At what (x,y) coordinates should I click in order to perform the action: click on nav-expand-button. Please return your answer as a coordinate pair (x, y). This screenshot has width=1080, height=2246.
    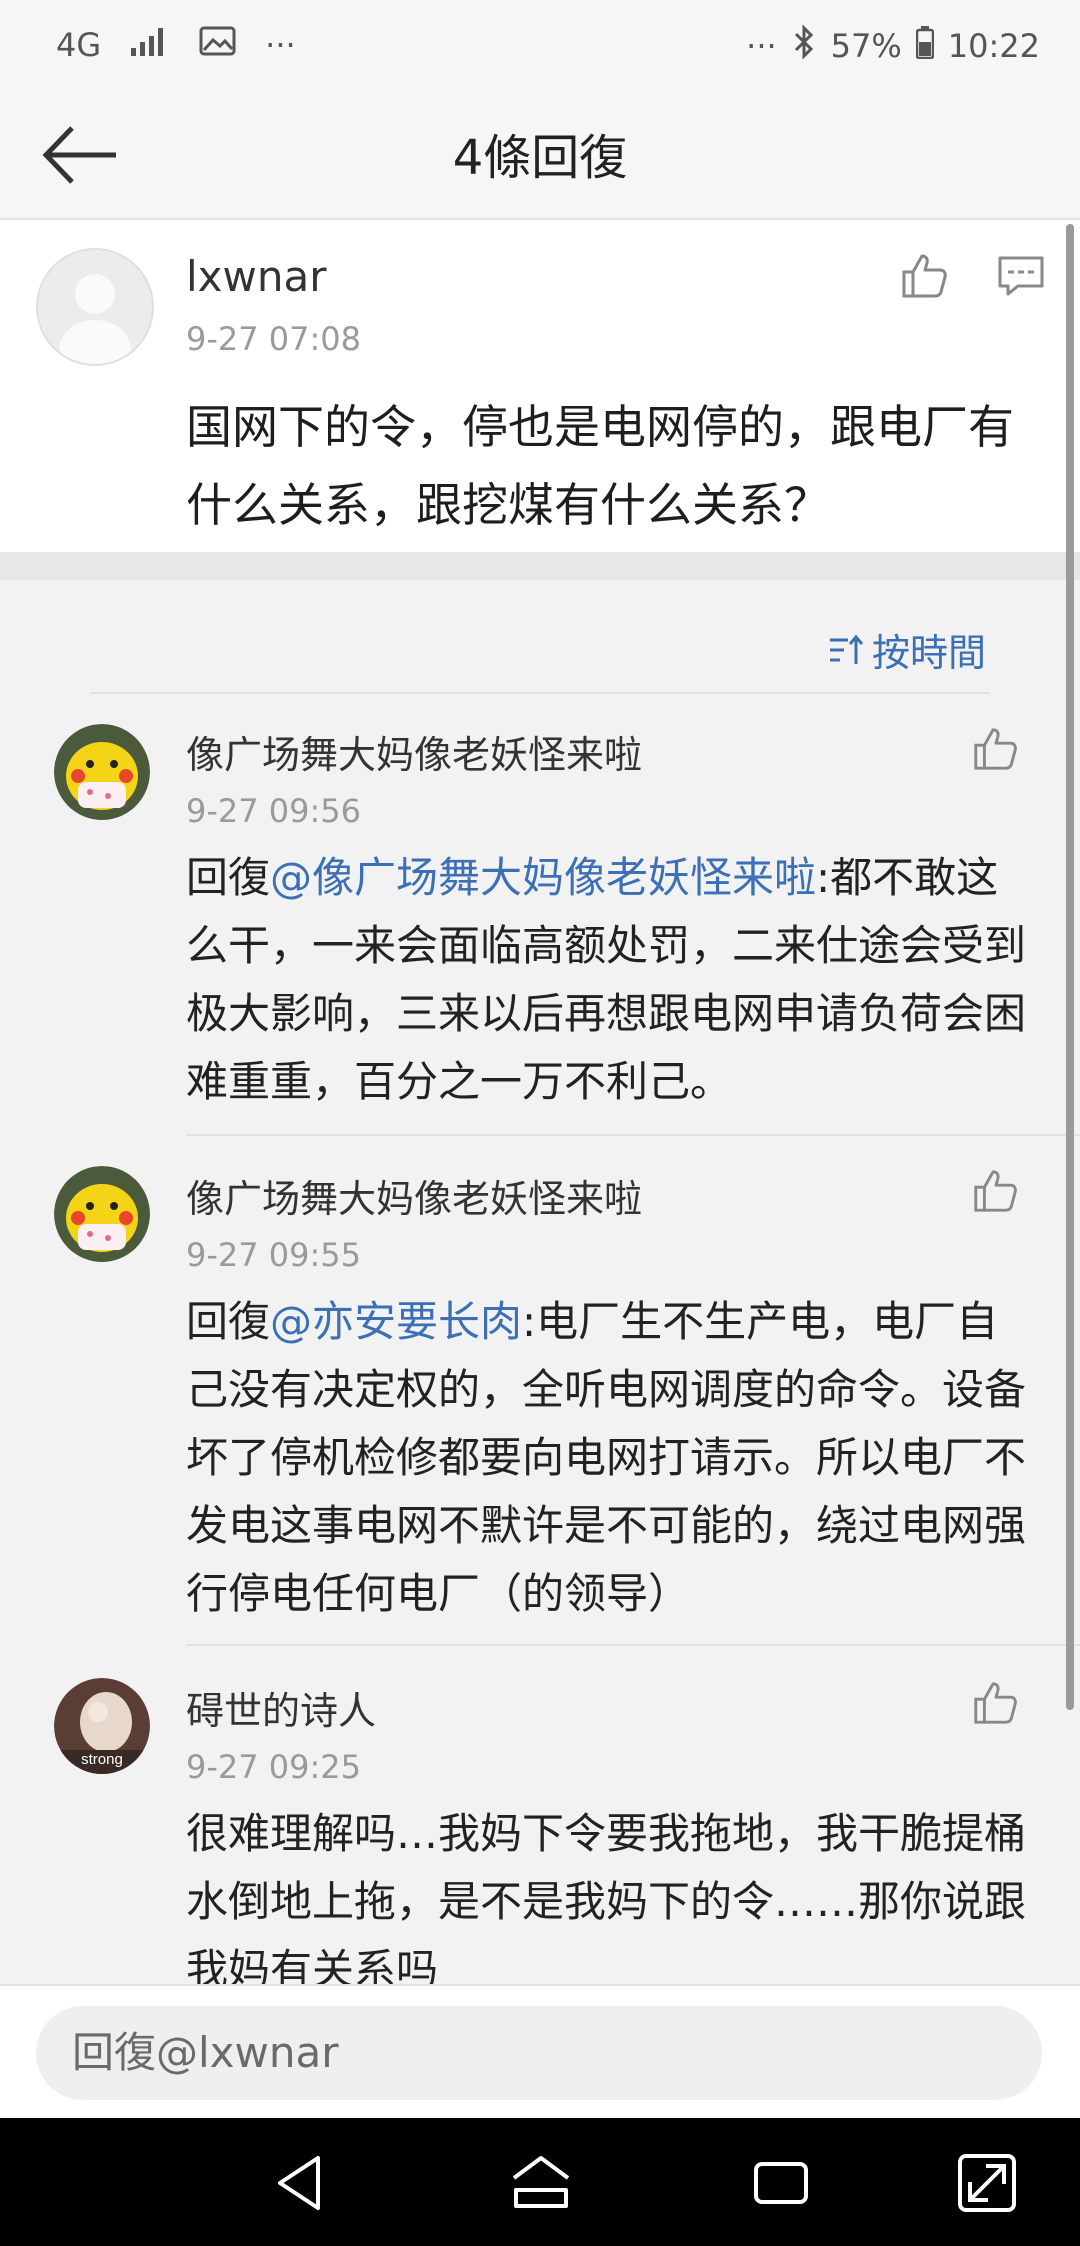
    Looking at the image, I should click on (987, 2183).